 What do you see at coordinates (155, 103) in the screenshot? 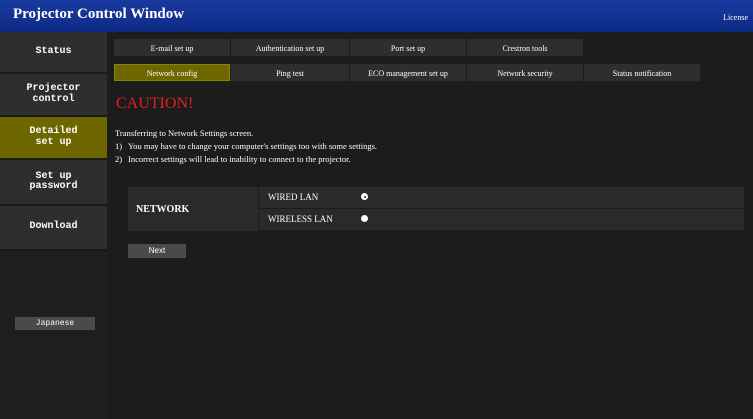
I see `caution-heading: CAUTION!` at bounding box center [155, 103].